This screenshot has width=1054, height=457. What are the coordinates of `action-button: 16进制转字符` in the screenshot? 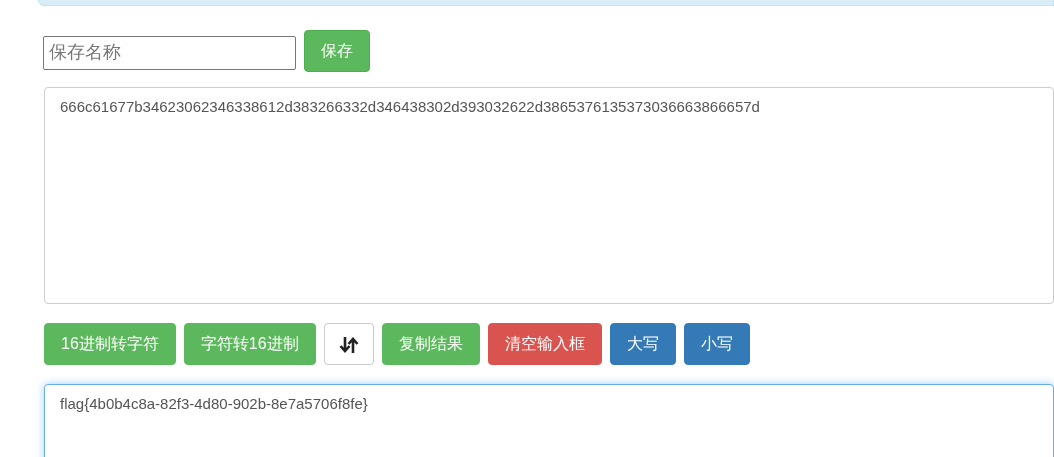 It's located at (110, 344).